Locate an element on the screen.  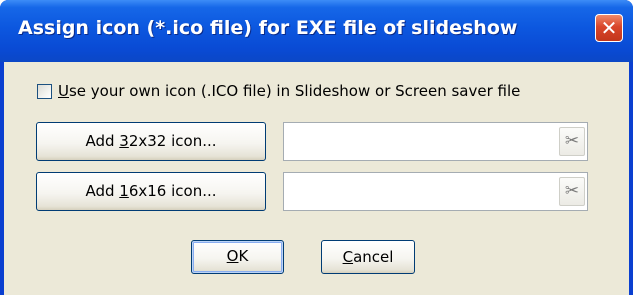
mnemonic: 3 is located at coordinates (124, 141).